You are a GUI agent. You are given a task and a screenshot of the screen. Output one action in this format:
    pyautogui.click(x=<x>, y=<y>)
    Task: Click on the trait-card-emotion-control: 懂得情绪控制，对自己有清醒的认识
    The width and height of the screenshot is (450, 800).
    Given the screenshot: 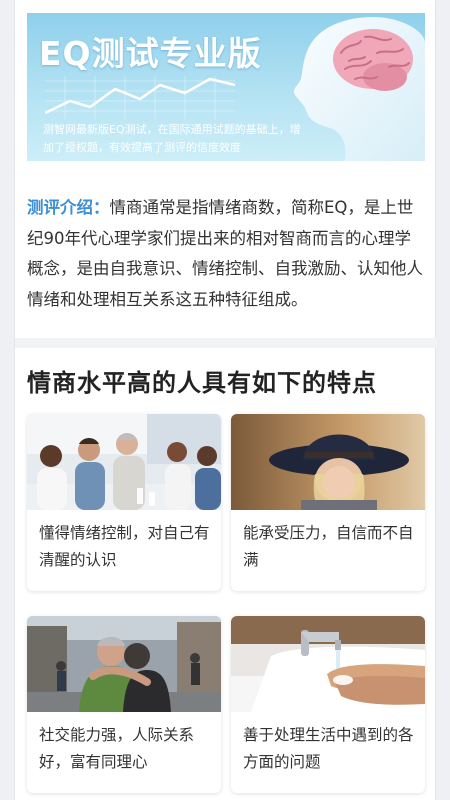 What is the action you would take?
    pyautogui.click(x=124, y=502)
    